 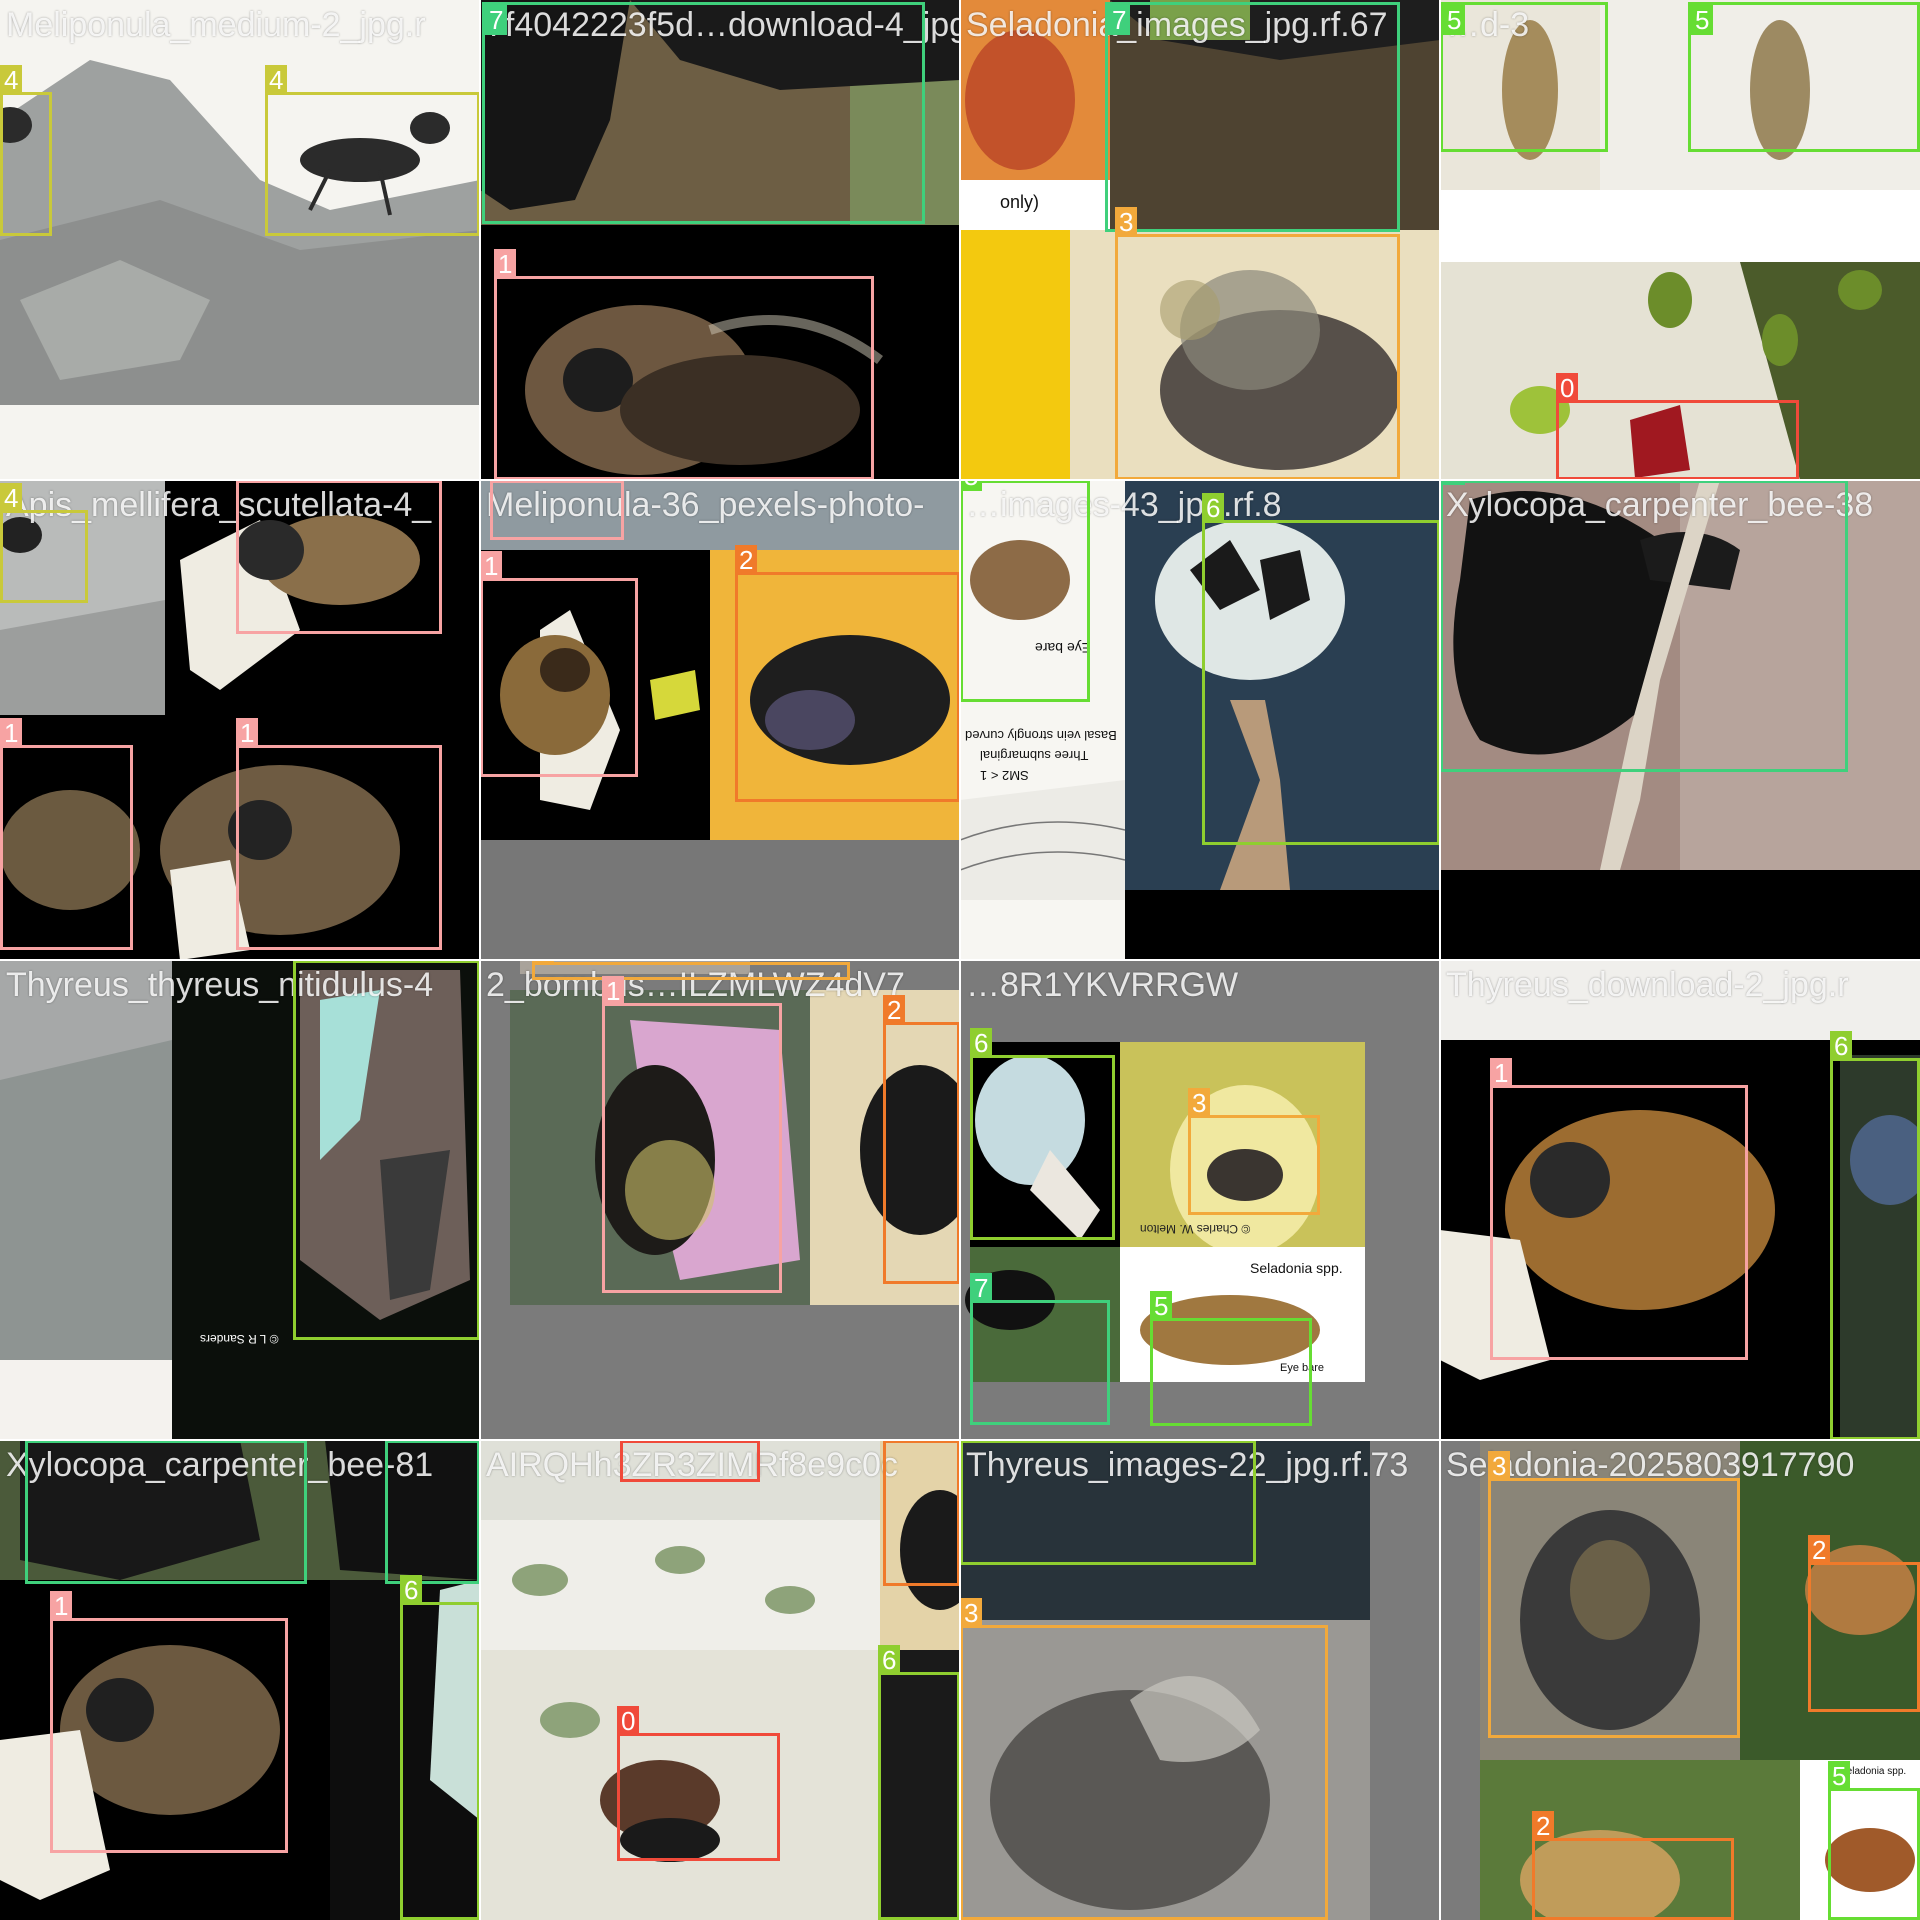 I want to click on image-credit: © Charles W. Melton, so click(x=1195, y=1229).